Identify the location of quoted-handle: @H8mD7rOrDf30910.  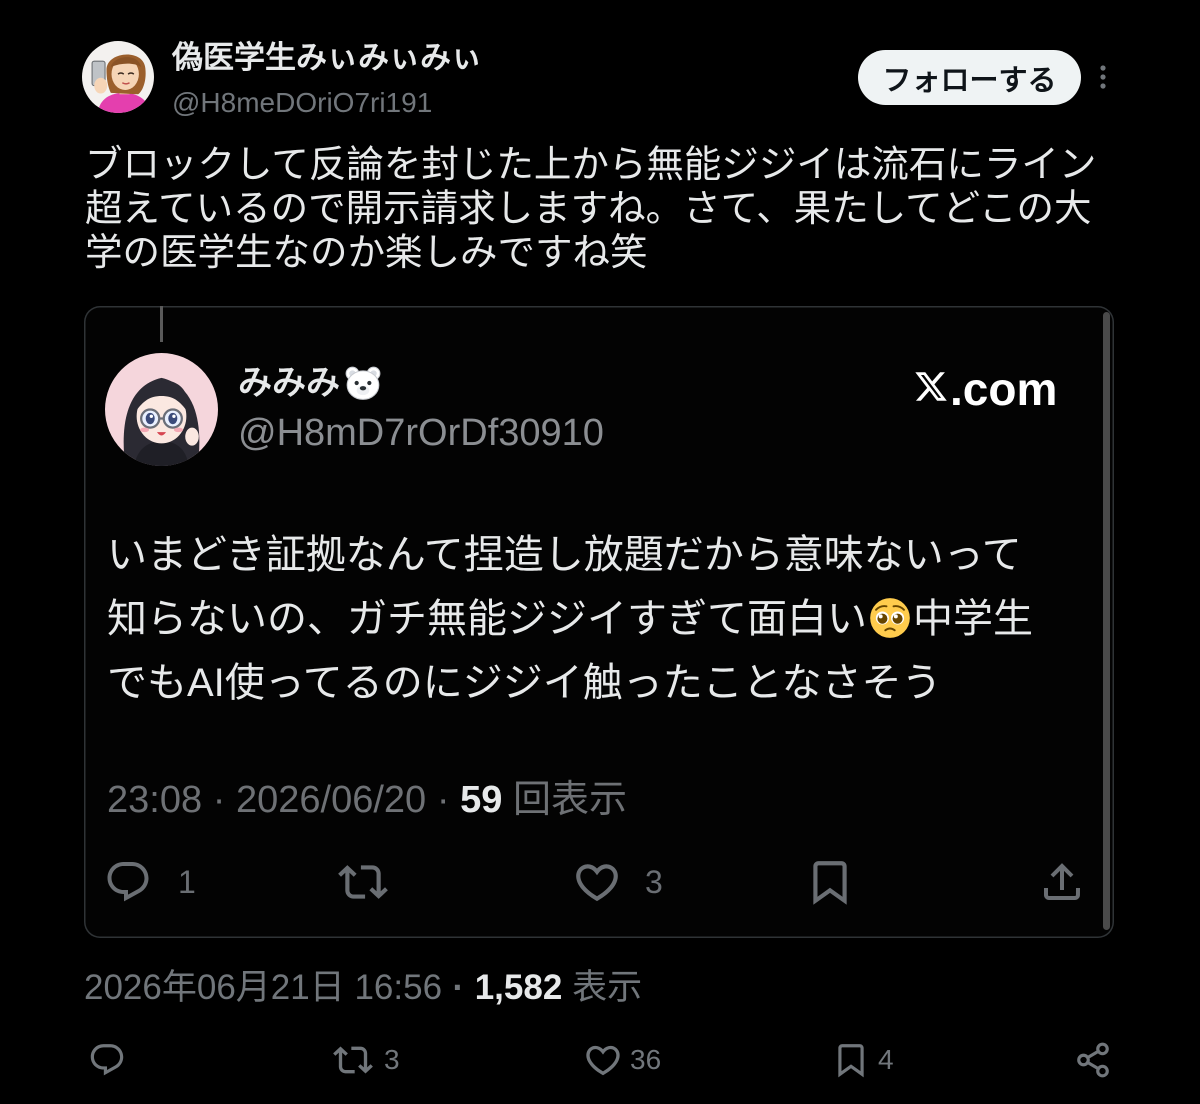
(421, 433).